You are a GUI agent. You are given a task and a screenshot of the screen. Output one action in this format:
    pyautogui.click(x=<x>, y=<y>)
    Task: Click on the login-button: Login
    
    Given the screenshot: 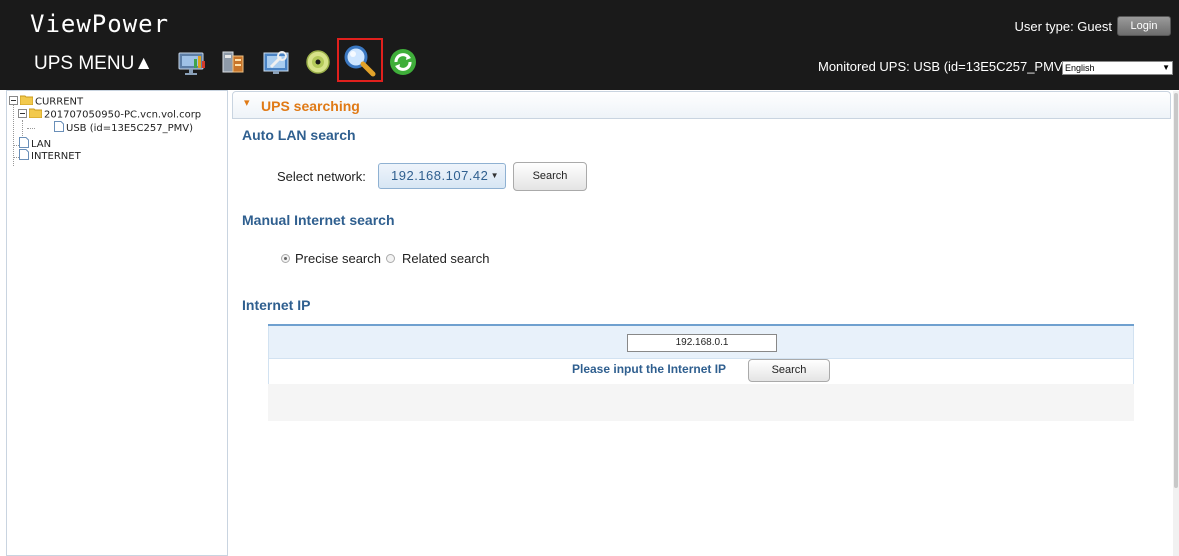 What is the action you would take?
    pyautogui.click(x=1144, y=26)
    